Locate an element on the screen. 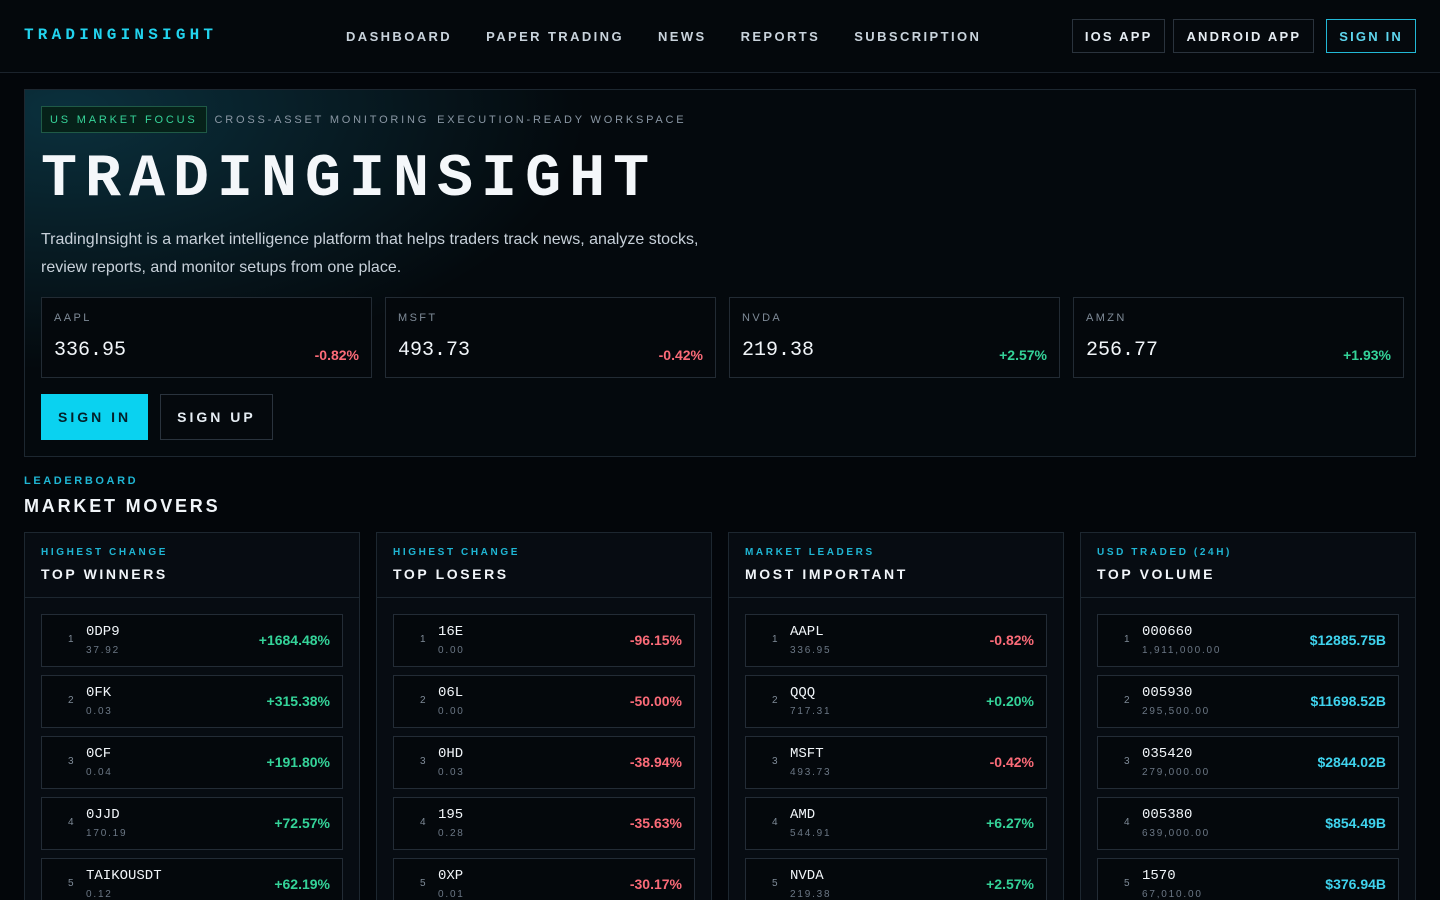  row-symbol: NVDA is located at coordinates (807, 876).